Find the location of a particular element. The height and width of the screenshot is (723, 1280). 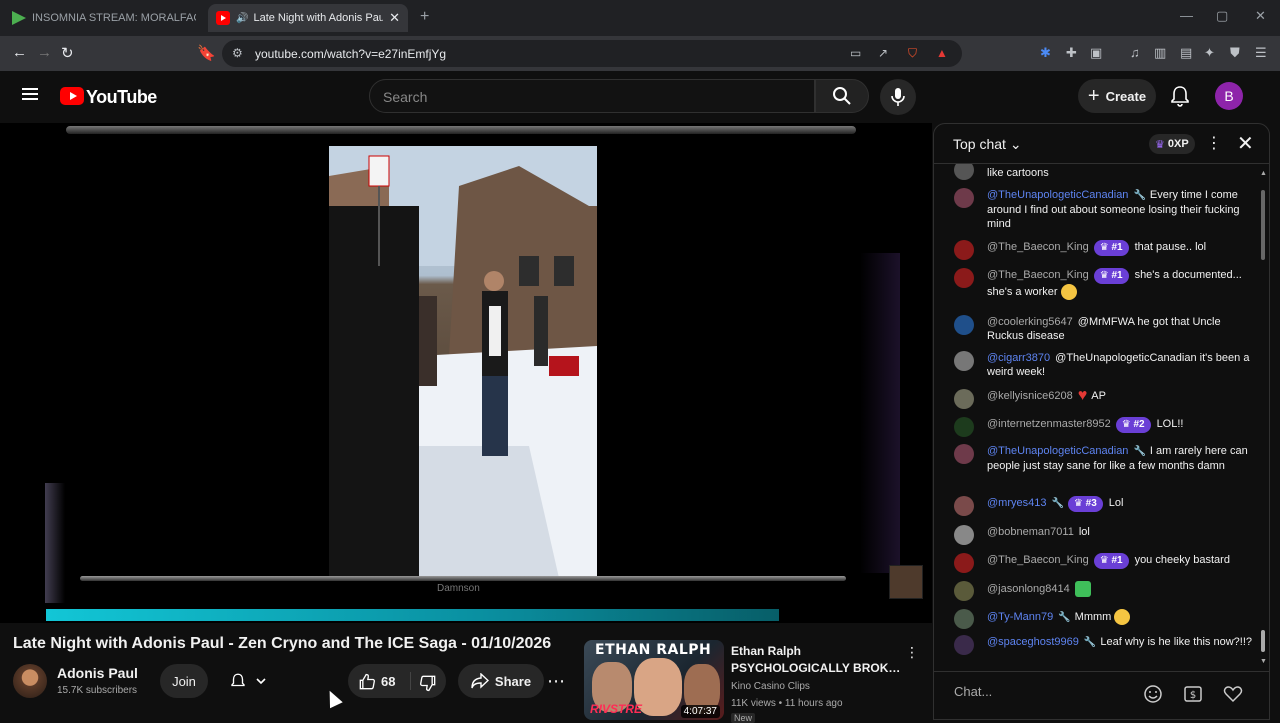

close-window-icon: ✕ is located at coordinates (1260, 16).